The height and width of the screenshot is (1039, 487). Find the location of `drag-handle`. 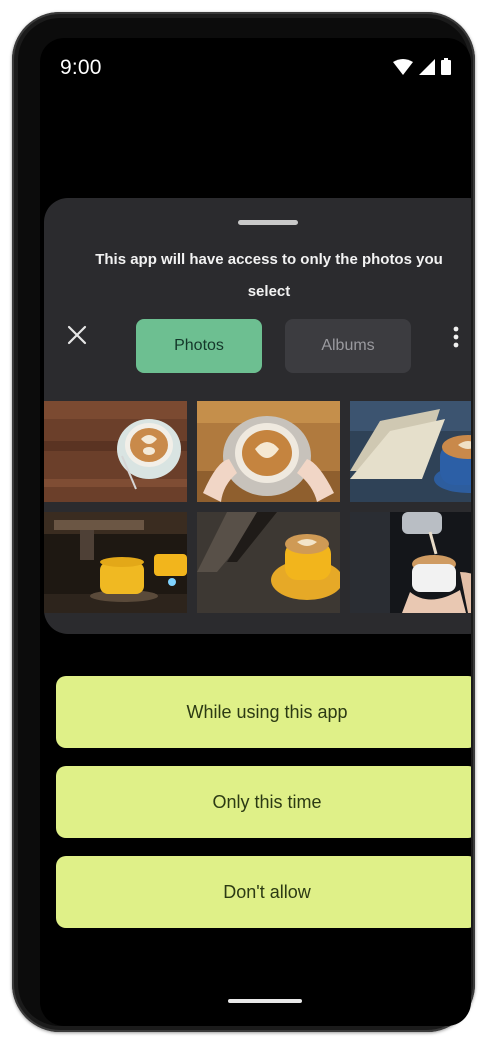

drag-handle is located at coordinates (268, 222).